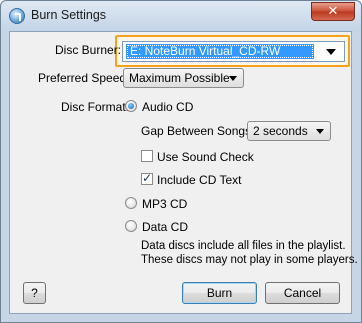 The height and width of the screenshot is (323, 362). What do you see at coordinates (131, 106) in the screenshot?
I see `audio-cd-radio` at bounding box center [131, 106].